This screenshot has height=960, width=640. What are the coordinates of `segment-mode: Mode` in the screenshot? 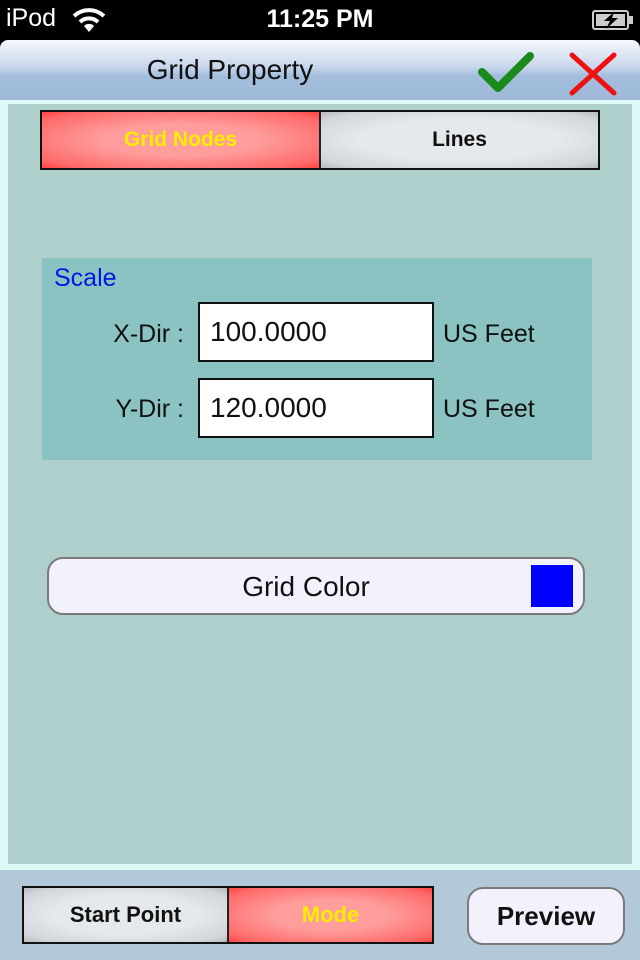 It's located at (329, 915).